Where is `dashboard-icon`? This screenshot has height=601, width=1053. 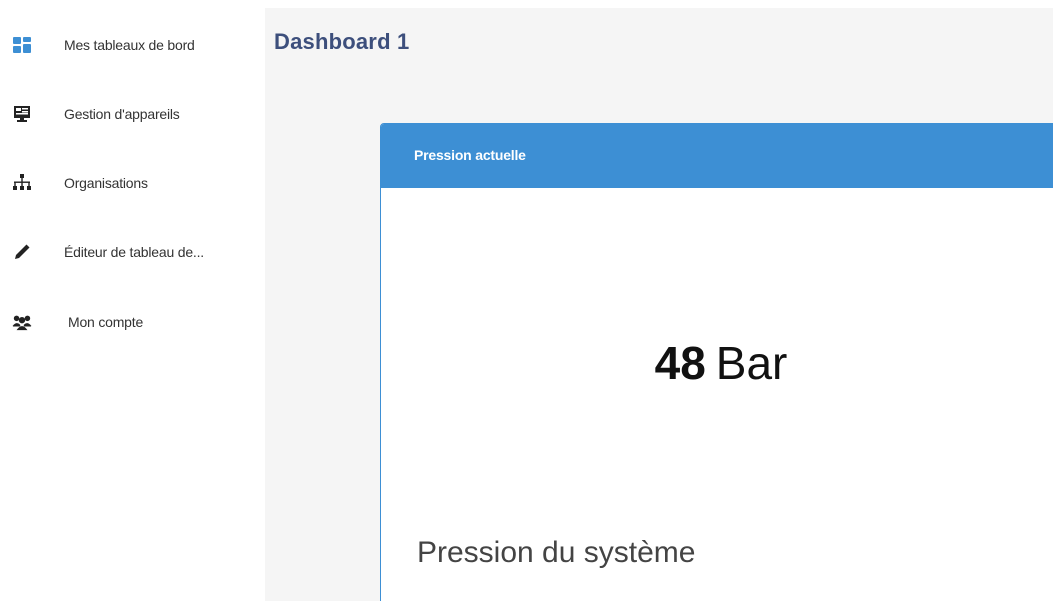 dashboard-icon is located at coordinates (22, 45).